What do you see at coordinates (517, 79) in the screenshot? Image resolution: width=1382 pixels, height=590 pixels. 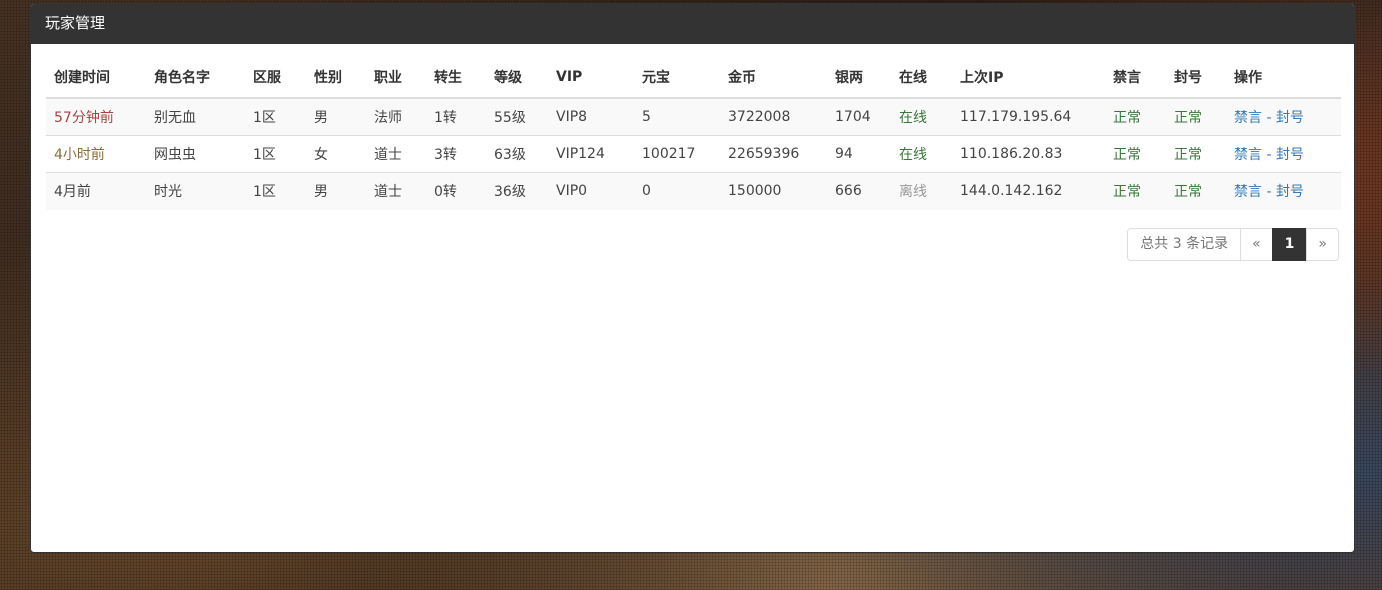 I see `col-level: 等级` at bounding box center [517, 79].